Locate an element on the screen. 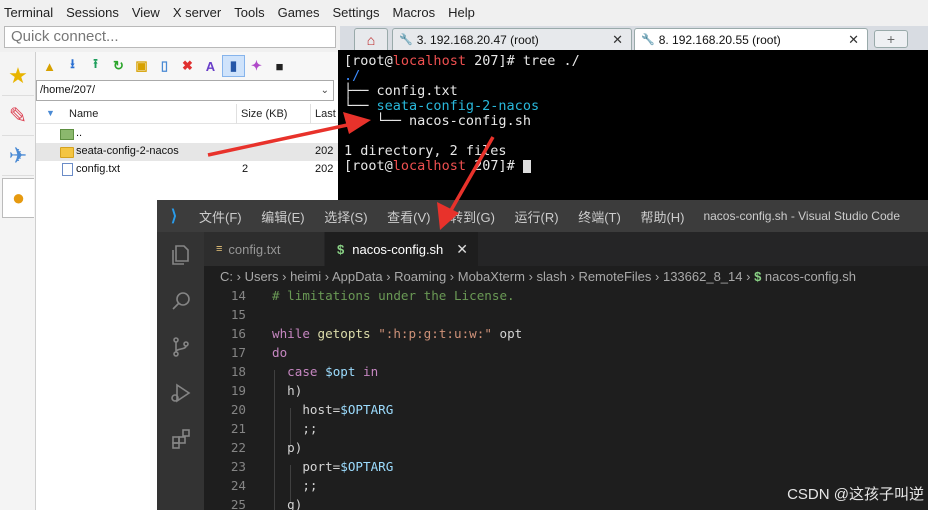 This screenshot has width=928, height=510. folder-icon is located at coordinates (67, 152).